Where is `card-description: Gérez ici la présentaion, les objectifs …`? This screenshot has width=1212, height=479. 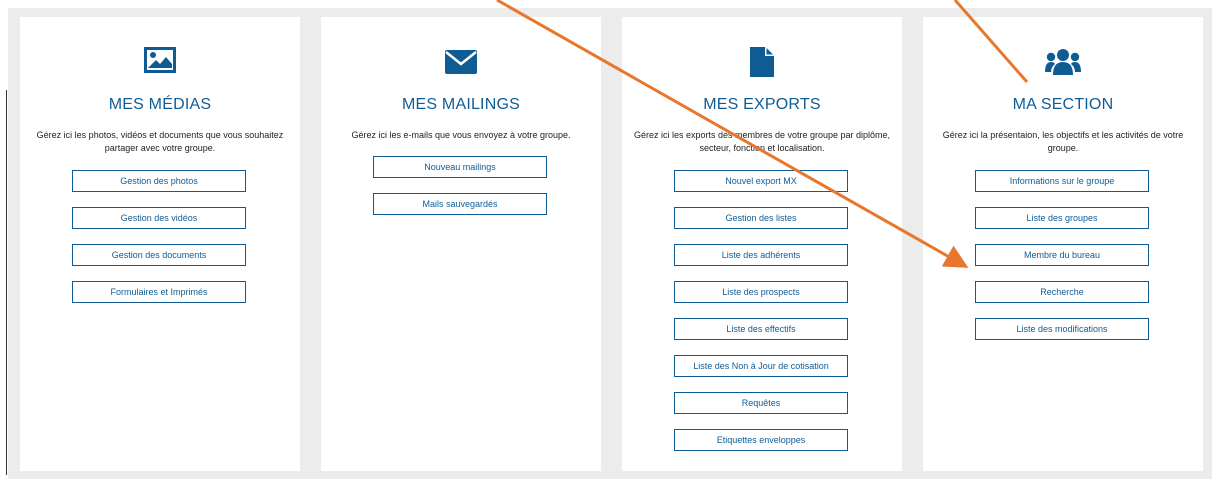 card-description: Gérez ici la présentaion, les objectifs … is located at coordinates (1063, 141).